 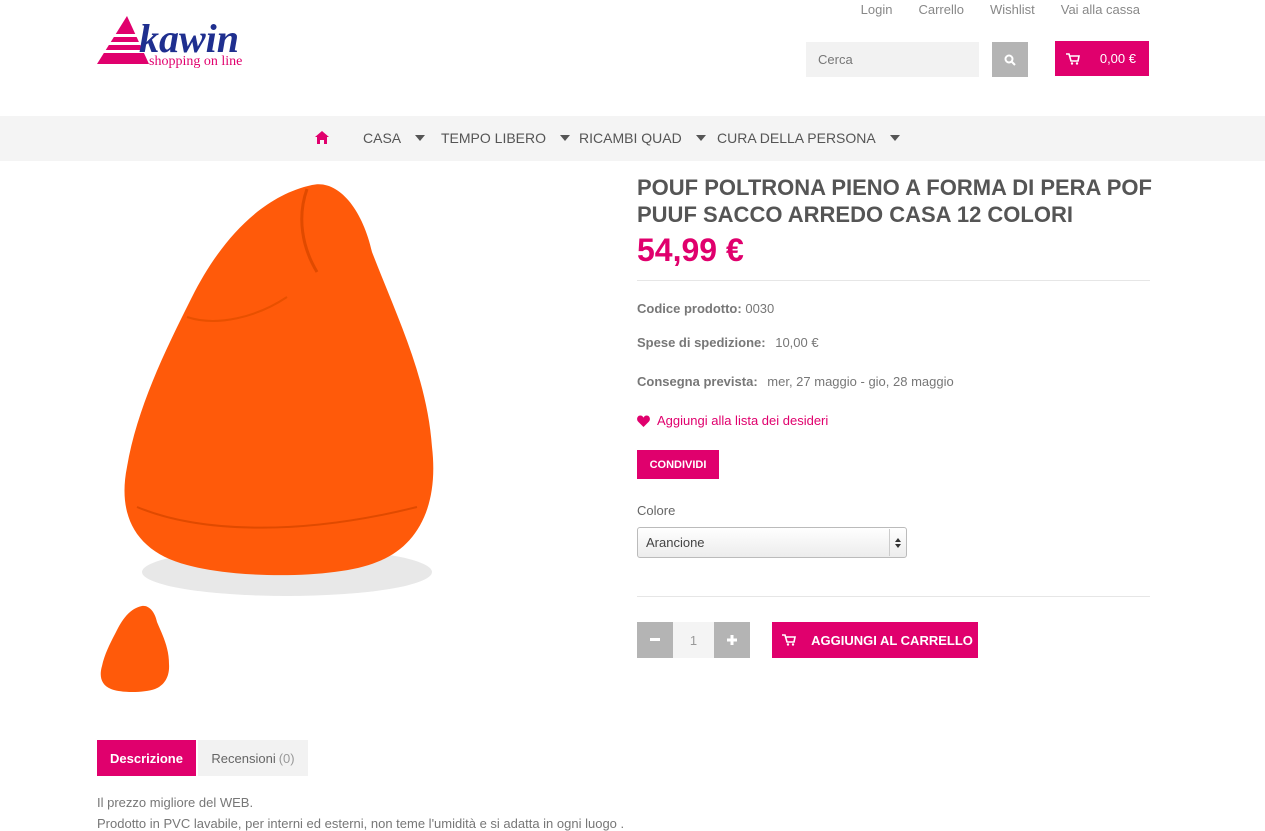 I want to click on wishlist-link: Wishlist, so click(x=1012, y=9).